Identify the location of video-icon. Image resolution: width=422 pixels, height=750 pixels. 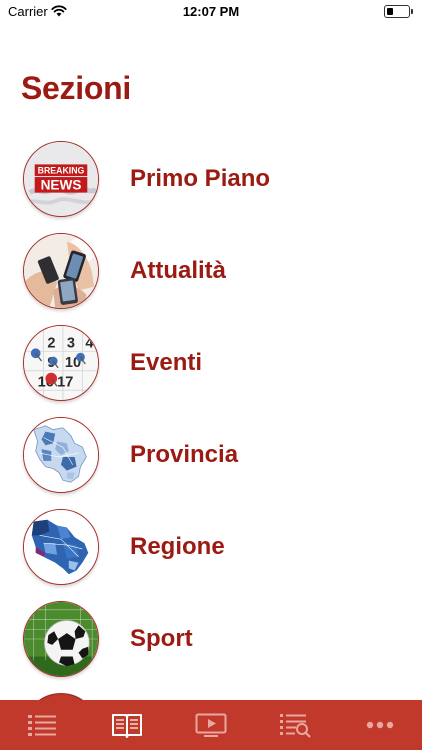
(211, 725).